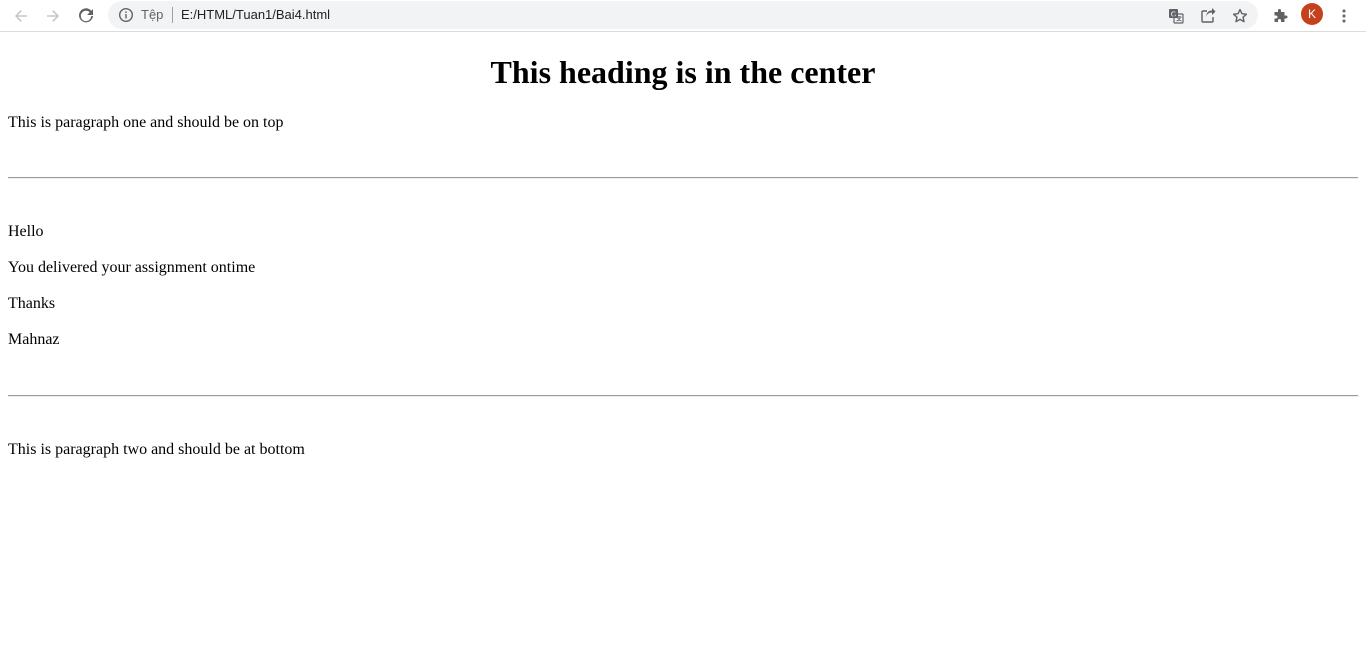 This screenshot has width=1366, height=657. What do you see at coordinates (683, 72) in the screenshot?
I see `page-heading: This heading is in the center` at bounding box center [683, 72].